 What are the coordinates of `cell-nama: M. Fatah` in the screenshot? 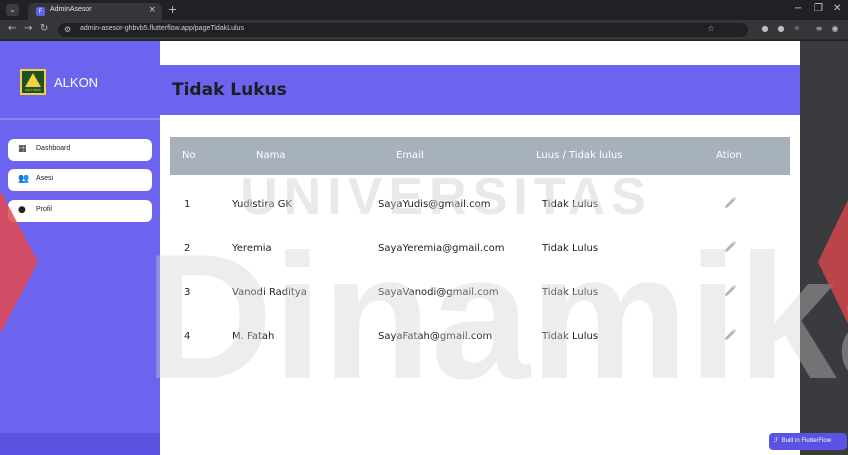 It's located at (253, 336).